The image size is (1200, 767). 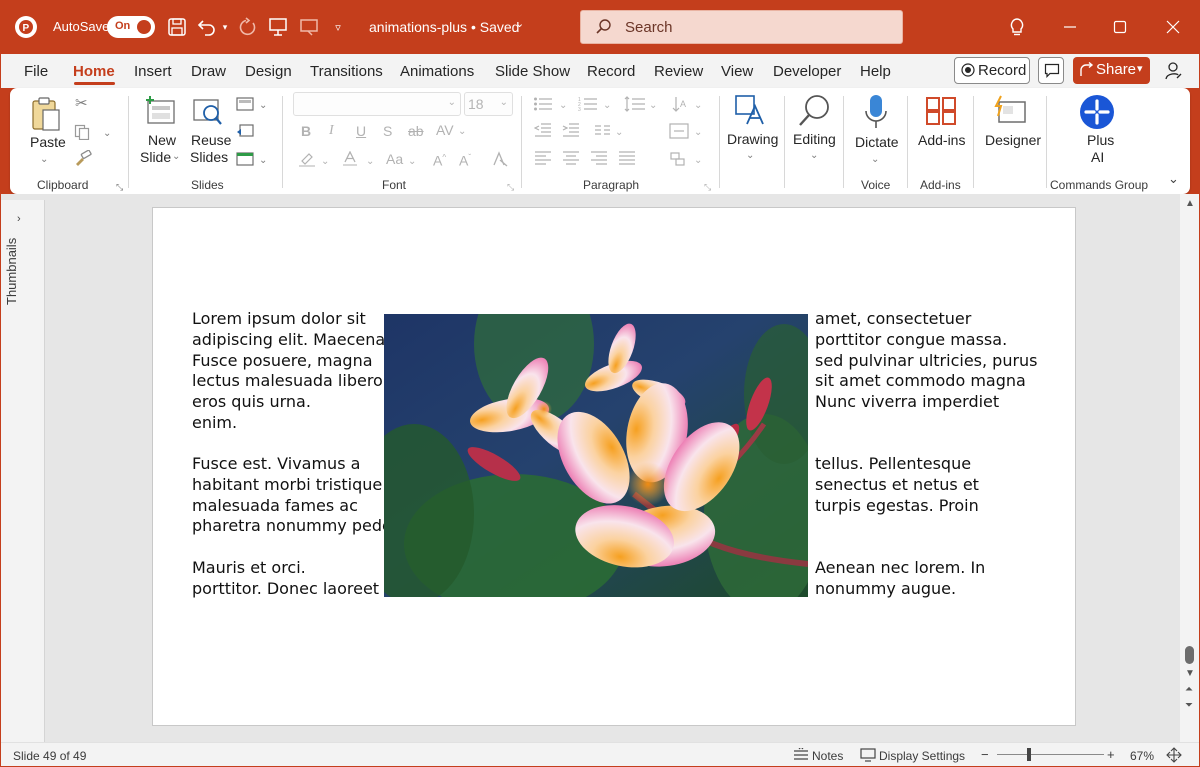 I want to click on reuse-slides-label-line1: Reuse, so click(x=211, y=140).